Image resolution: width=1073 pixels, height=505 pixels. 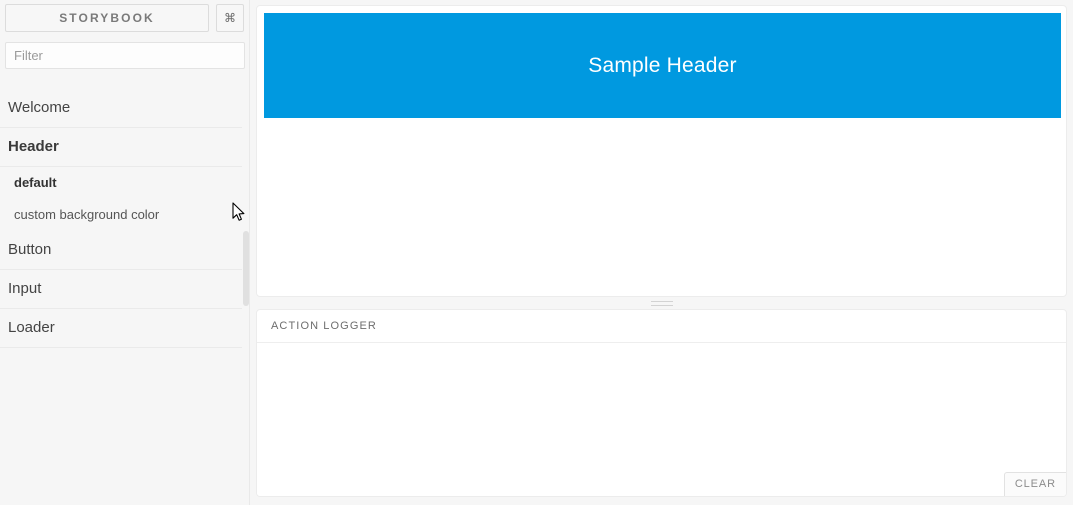 I want to click on panel-resizer, so click(x=661, y=303).